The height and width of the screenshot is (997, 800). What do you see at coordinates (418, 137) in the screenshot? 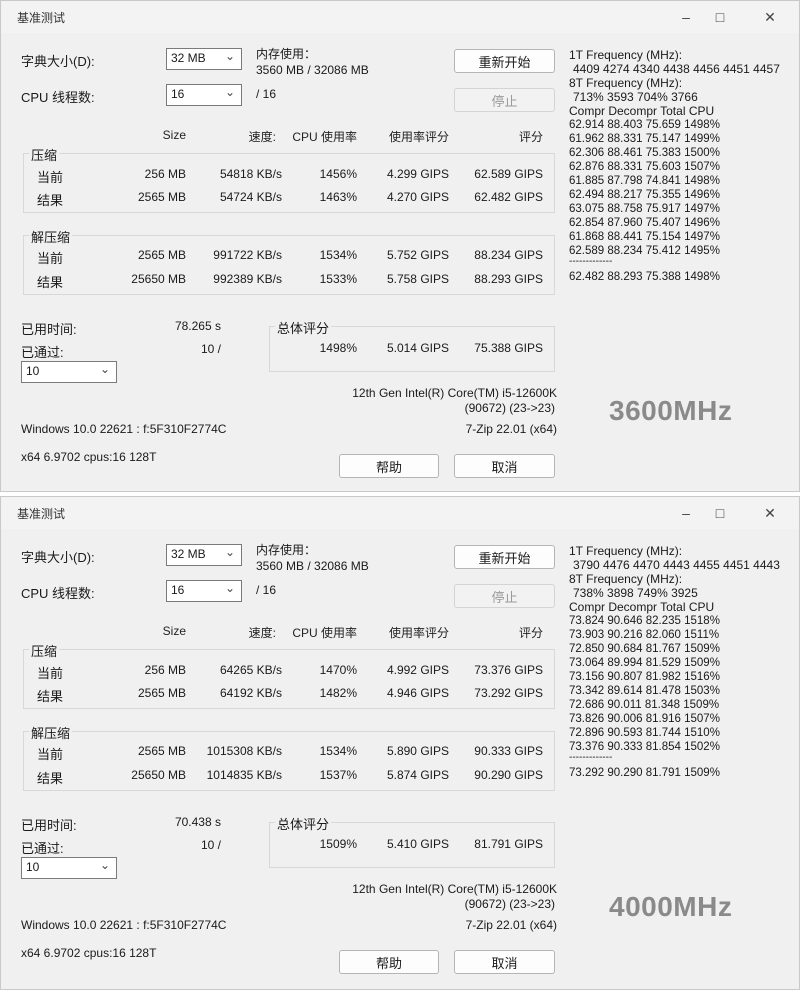
I see `header-rating: 使用率评分` at bounding box center [418, 137].